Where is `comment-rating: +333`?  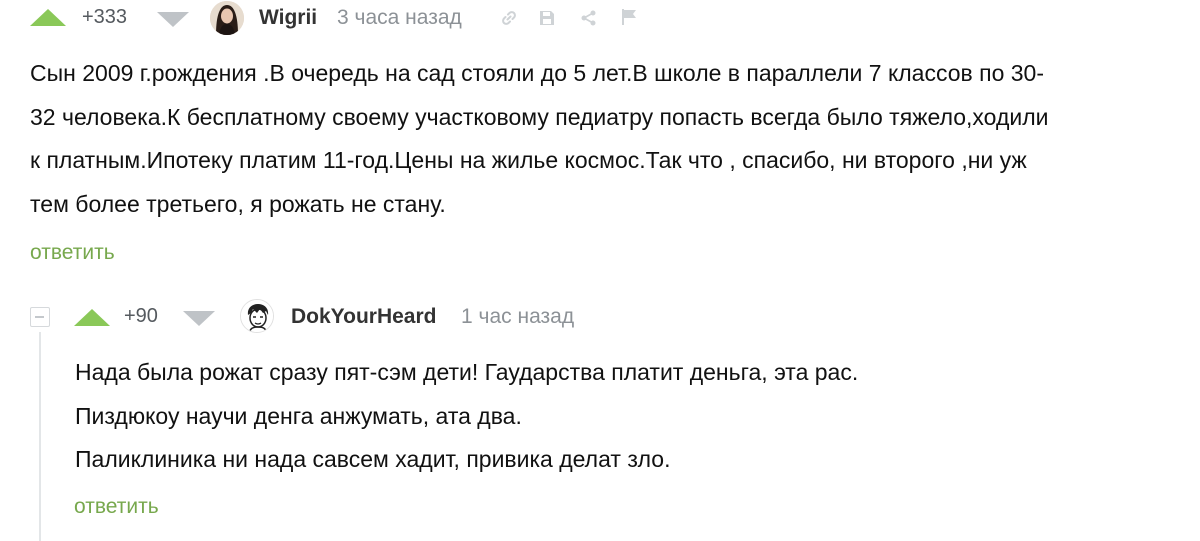
comment-rating: +333 is located at coordinates (105, 17).